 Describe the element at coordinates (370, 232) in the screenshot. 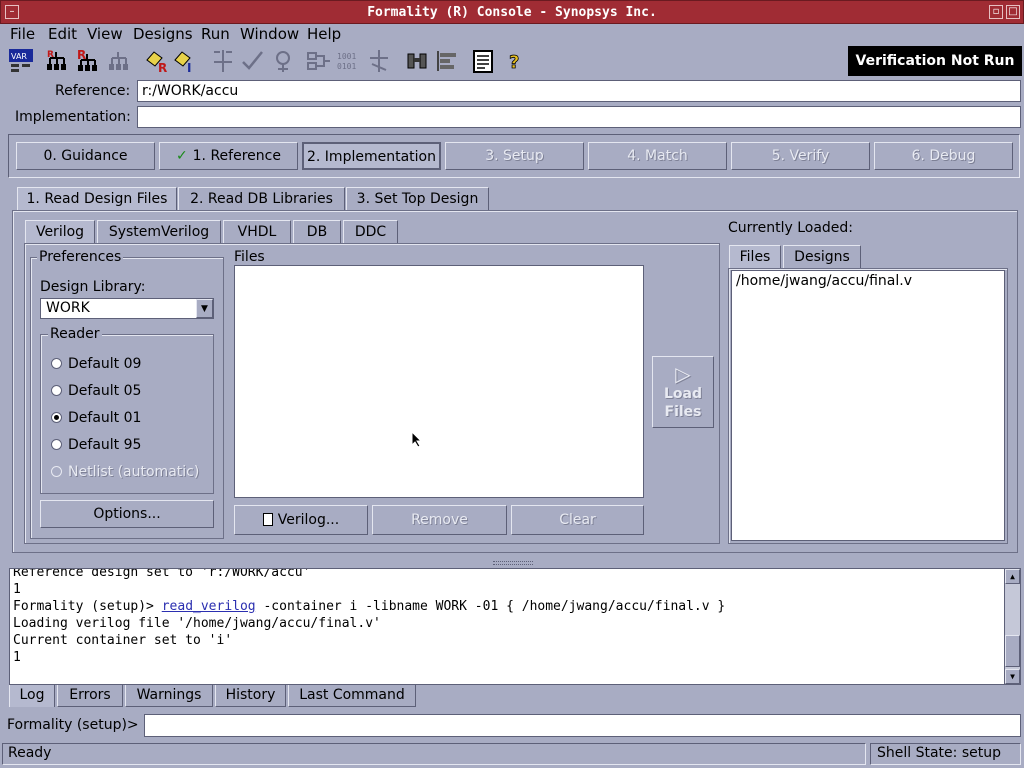

I see `tab-ddc: DDC` at that location.